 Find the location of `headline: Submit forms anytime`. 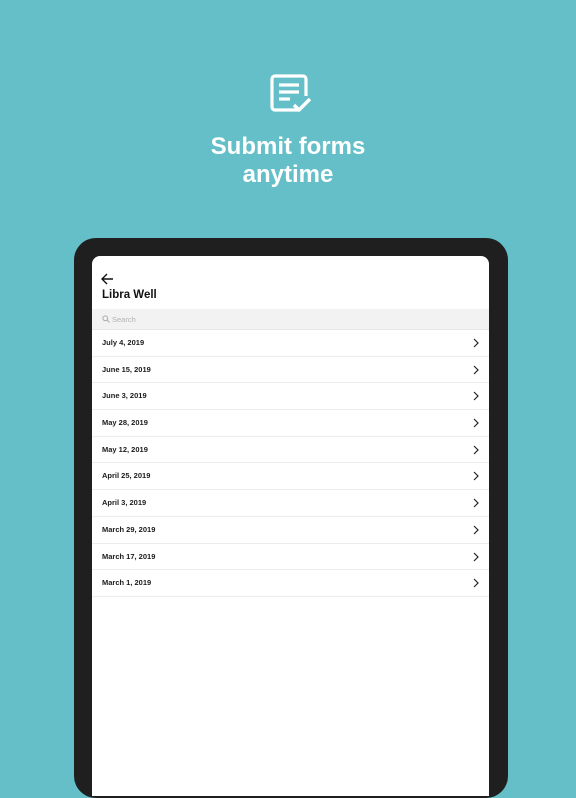

headline: Submit forms anytime is located at coordinates (288, 161).